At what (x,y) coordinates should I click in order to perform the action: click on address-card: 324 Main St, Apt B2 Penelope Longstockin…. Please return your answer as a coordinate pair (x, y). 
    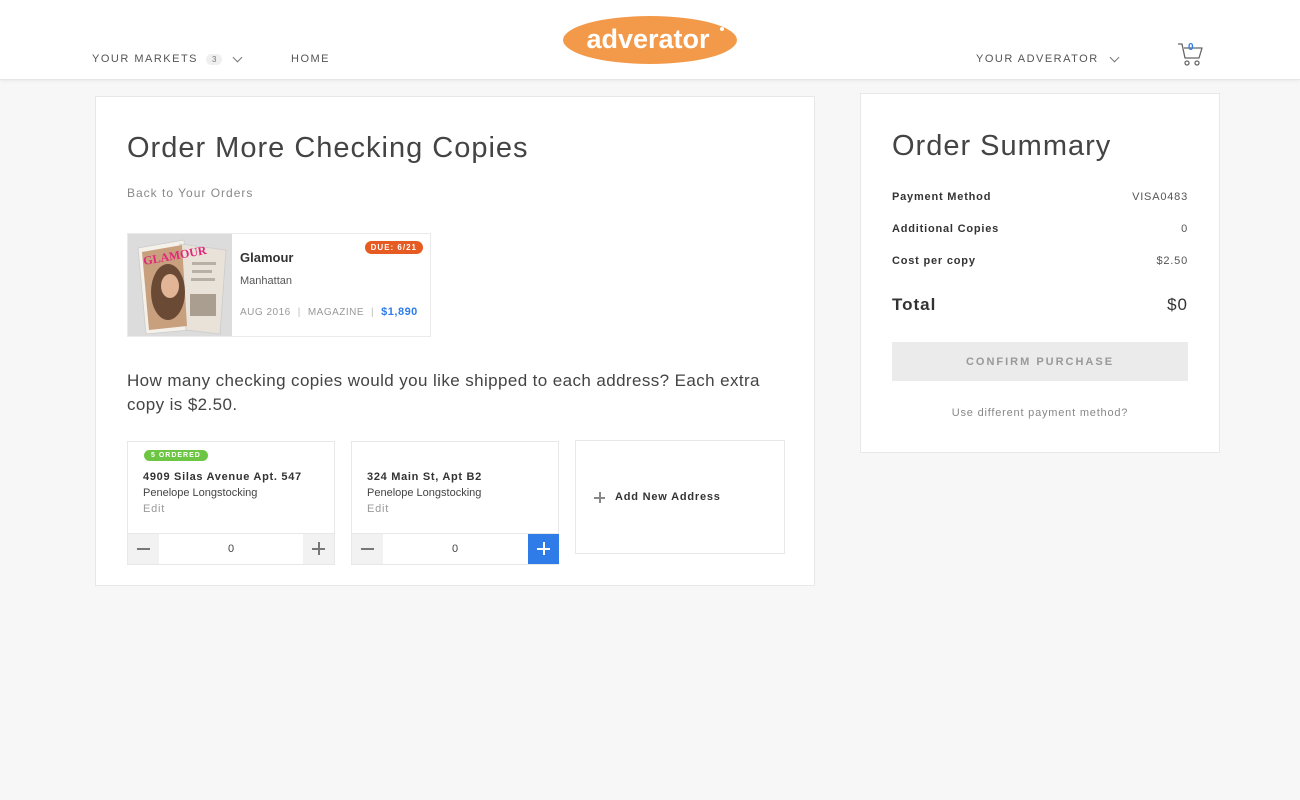
    Looking at the image, I should click on (455, 503).